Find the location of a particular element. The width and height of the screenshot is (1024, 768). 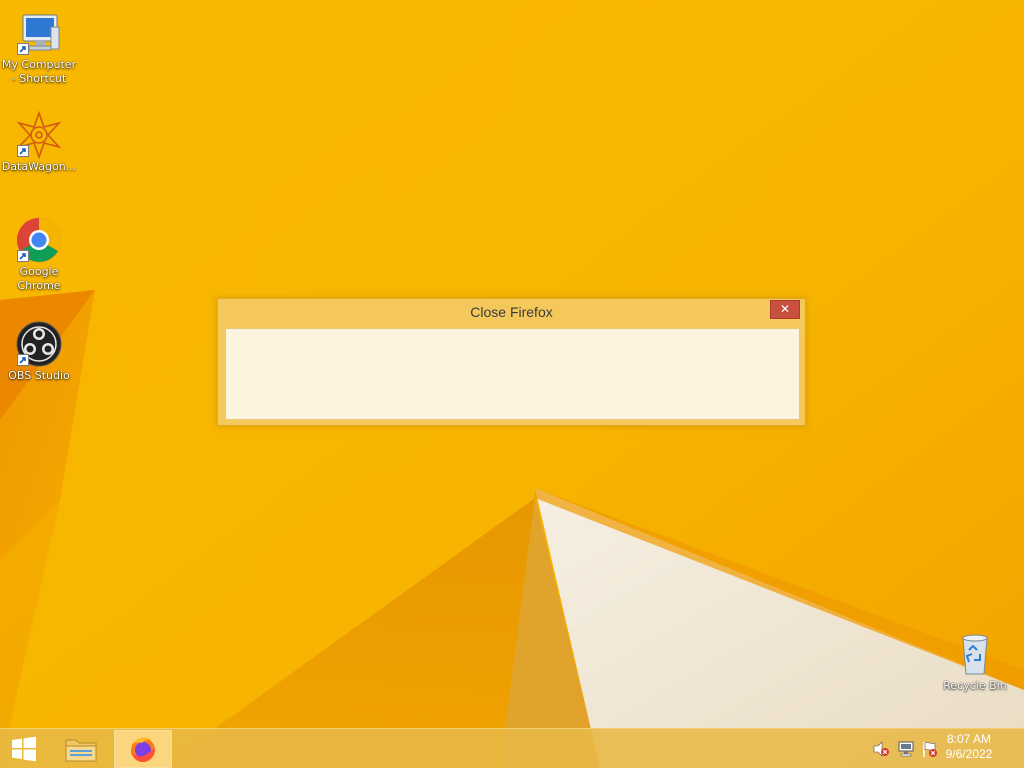

start-button is located at coordinates (24, 749).